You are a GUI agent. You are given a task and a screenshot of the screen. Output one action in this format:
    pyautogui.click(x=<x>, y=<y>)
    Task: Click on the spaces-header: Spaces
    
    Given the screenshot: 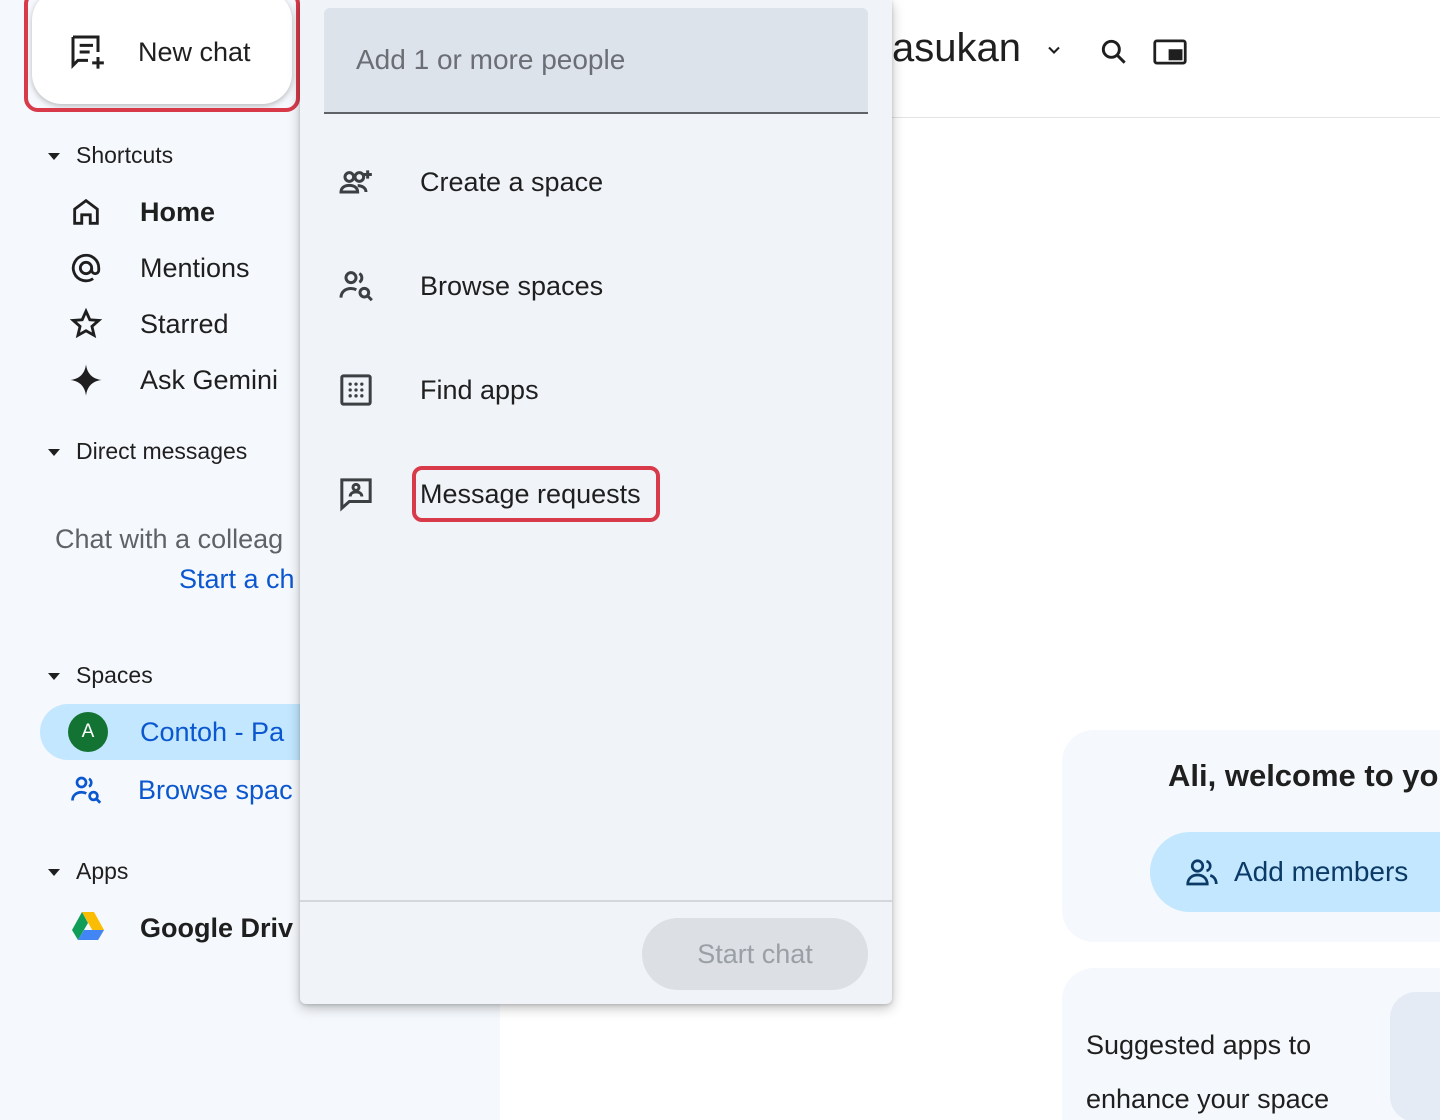 What is the action you would take?
    pyautogui.click(x=100, y=675)
    